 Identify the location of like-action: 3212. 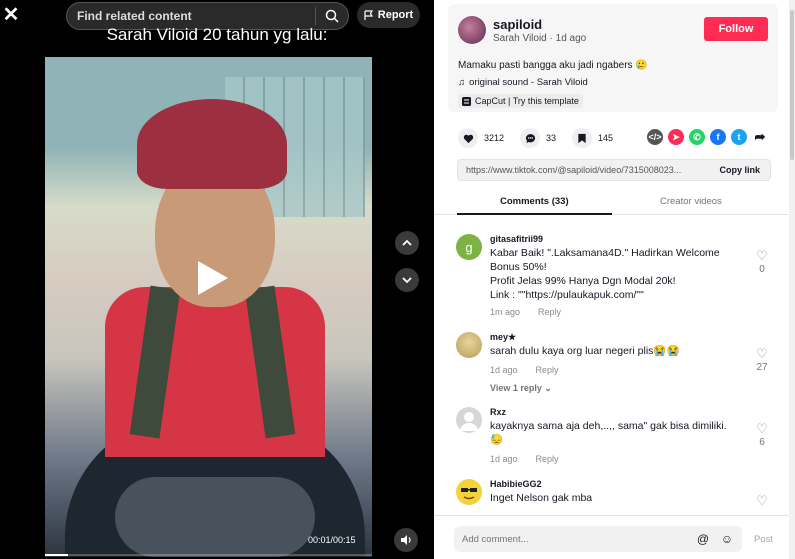
(481, 138).